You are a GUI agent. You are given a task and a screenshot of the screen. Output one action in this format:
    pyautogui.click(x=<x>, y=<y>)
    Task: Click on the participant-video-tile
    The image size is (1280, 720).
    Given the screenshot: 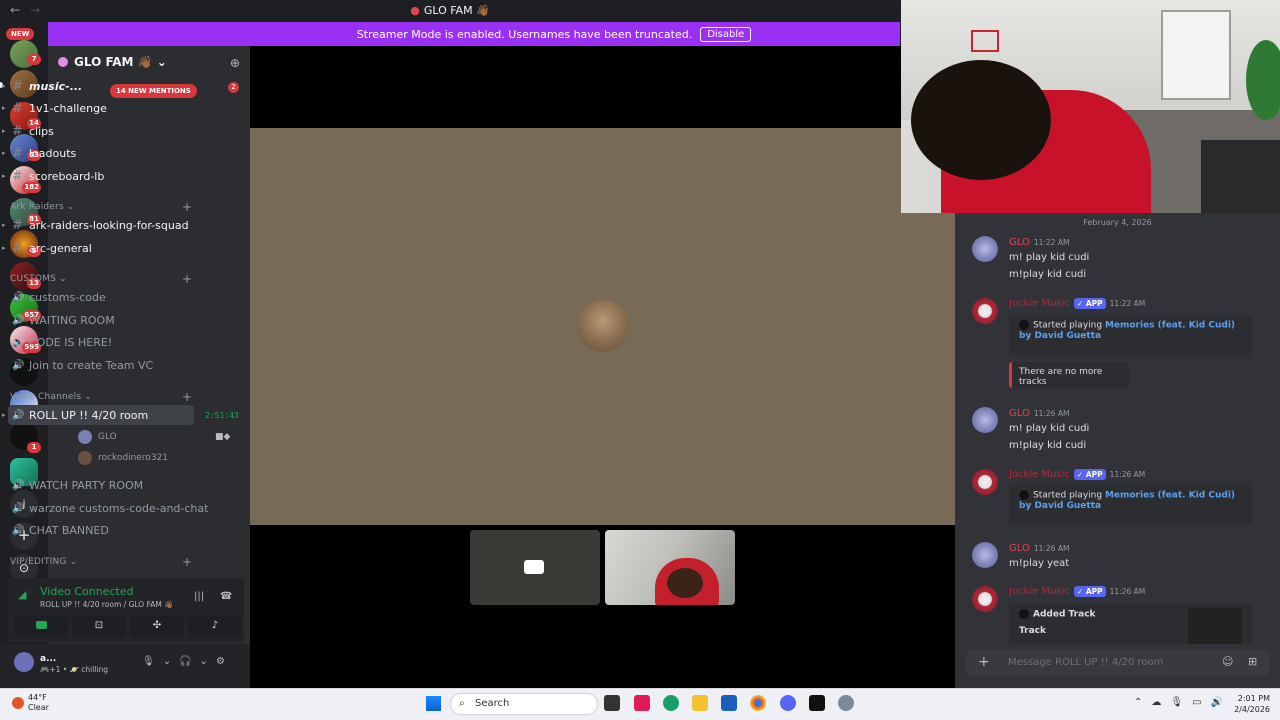 What is the action you would take?
    pyautogui.click(x=670, y=567)
    